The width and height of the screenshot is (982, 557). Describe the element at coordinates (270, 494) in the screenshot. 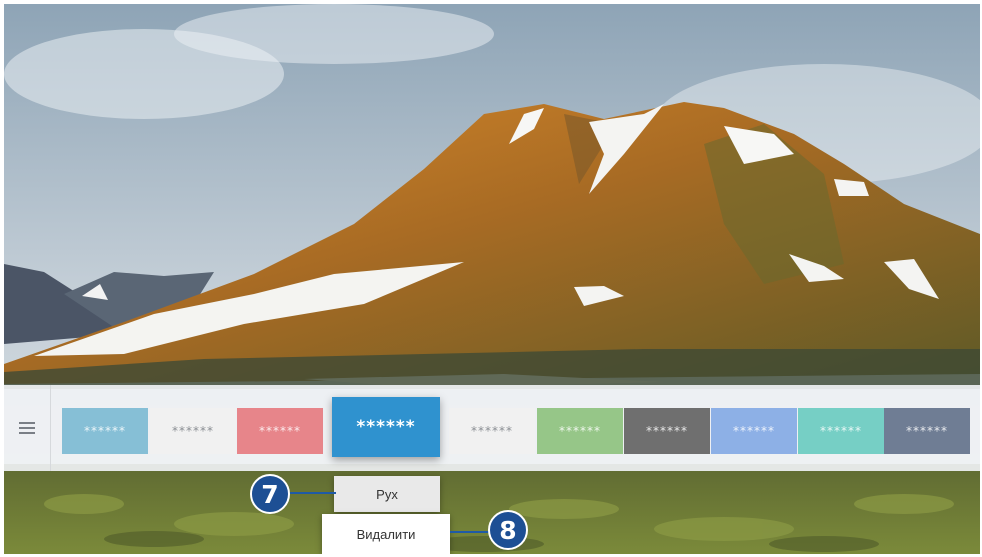

I see `callout-7: 7` at that location.